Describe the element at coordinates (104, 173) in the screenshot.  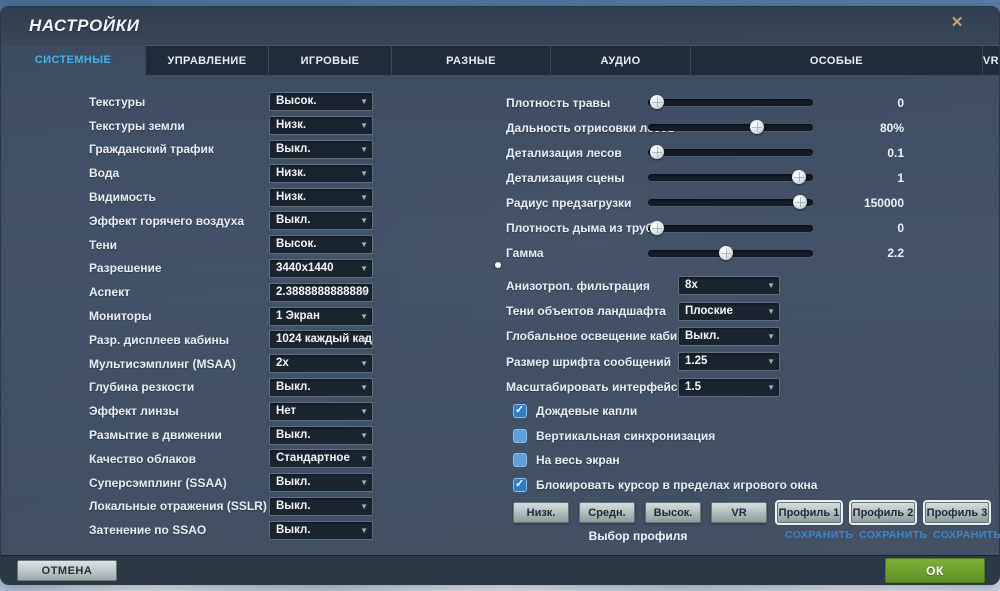
I see `setting-label: Вода` at that location.